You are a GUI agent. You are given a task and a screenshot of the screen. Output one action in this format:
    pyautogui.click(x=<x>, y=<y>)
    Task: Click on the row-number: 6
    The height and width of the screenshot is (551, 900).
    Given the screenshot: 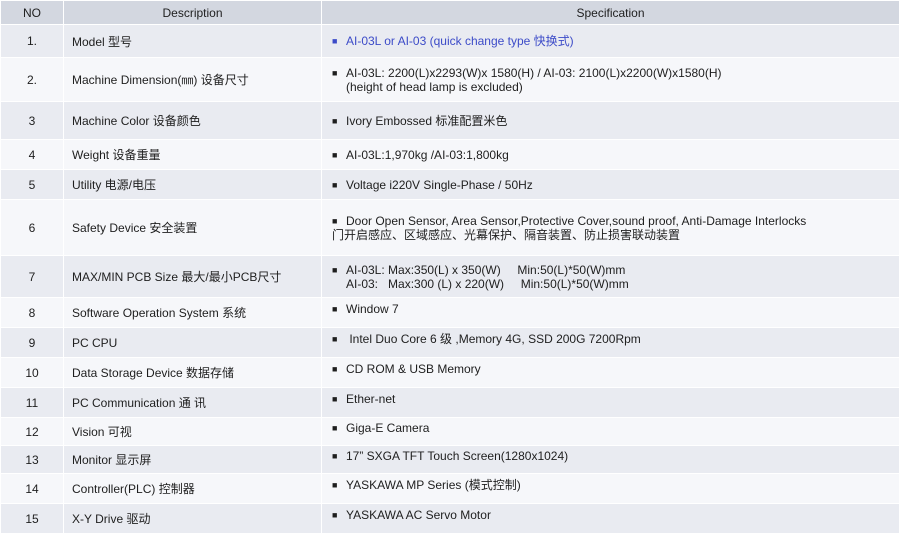 What is the action you would take?
    pyautogui.click(x=32, y=227)
    